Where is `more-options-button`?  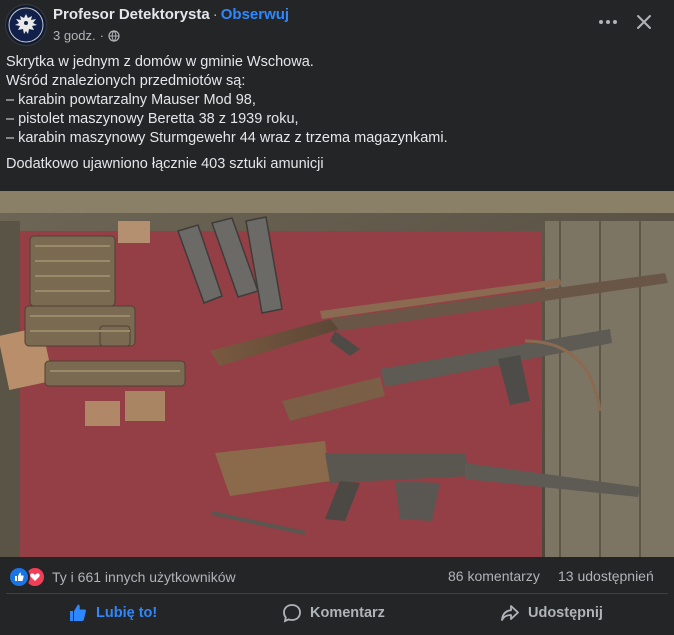 more-options-button is located at coordinates (608, 22).